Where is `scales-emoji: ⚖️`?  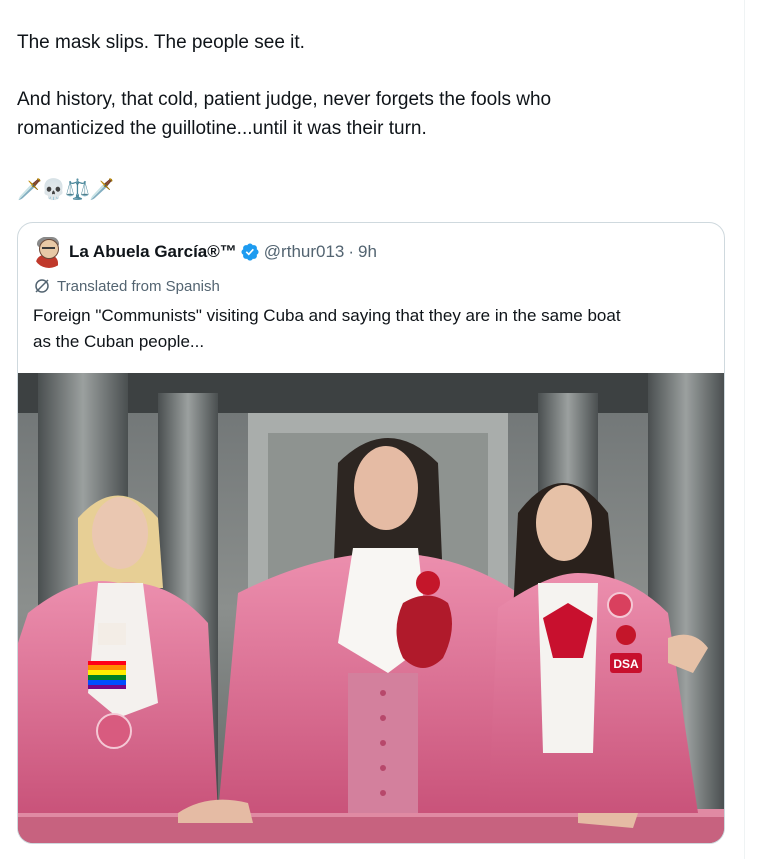 scales-emoji: ⚖️ is located at coordinates (78, 190).